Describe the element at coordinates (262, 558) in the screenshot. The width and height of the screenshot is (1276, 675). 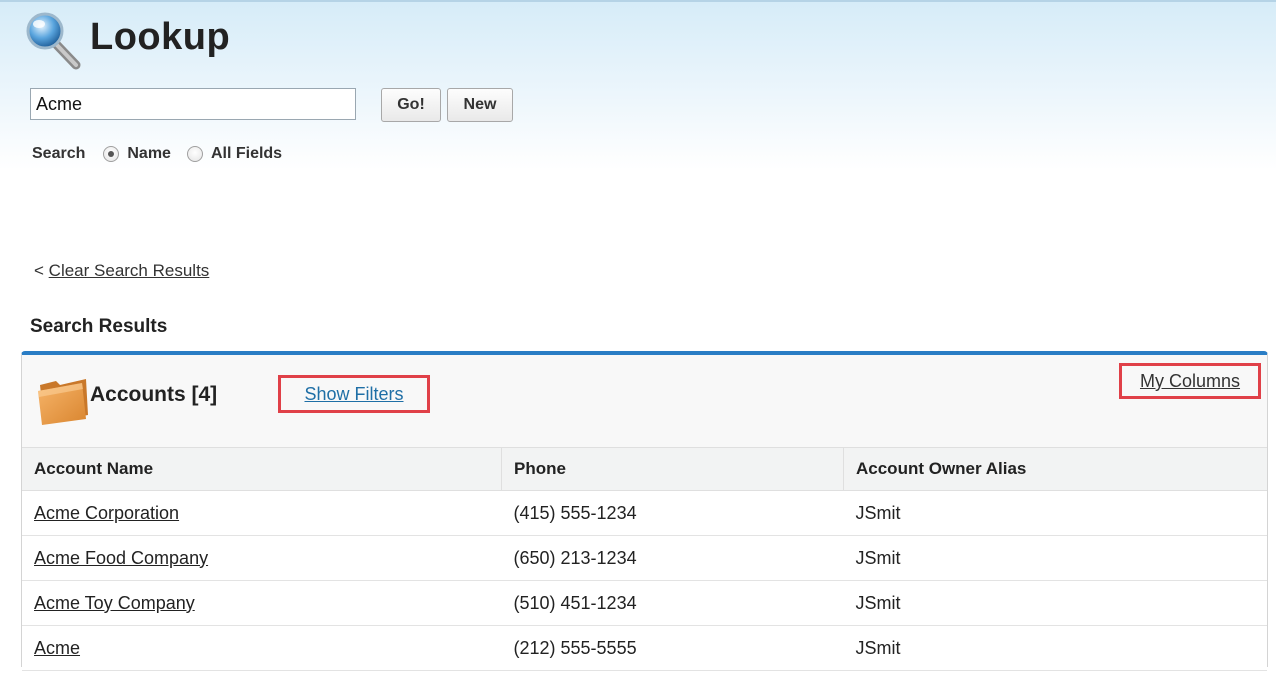
I see `account-name-cell: Acme Food Company` at that location.